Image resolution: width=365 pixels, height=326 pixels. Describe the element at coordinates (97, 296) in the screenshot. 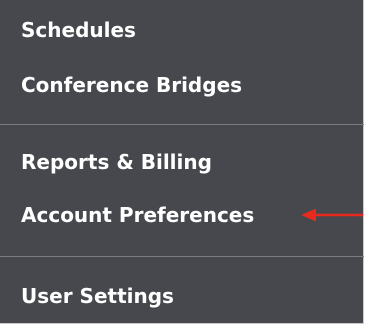

I see `menu-item-user-settings: User Settings` at that location.